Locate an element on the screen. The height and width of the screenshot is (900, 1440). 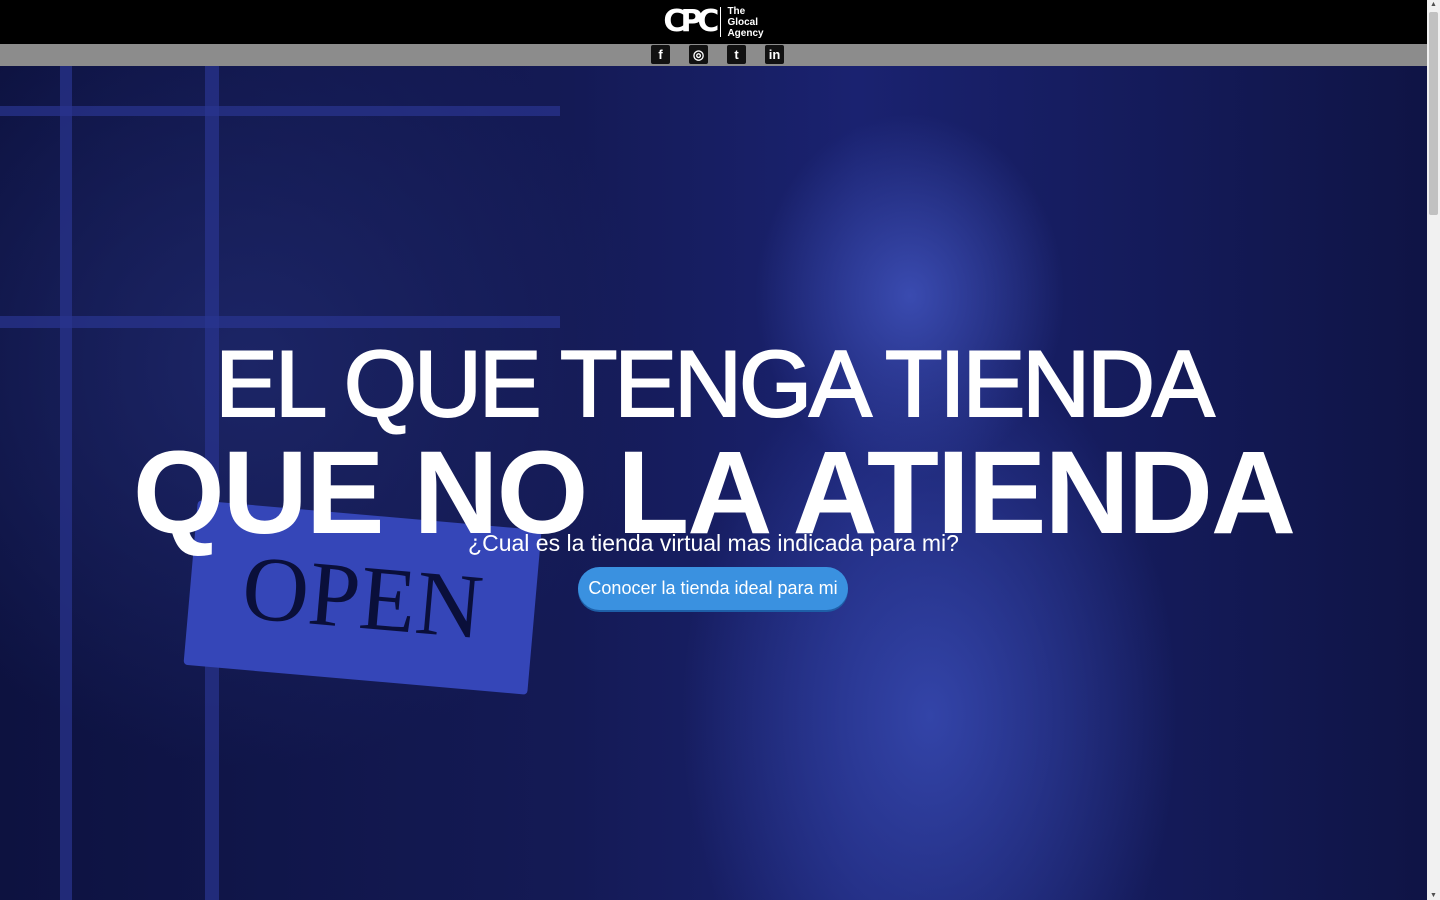
instagram-icon: ◎ is located at coordinates (698, 54).